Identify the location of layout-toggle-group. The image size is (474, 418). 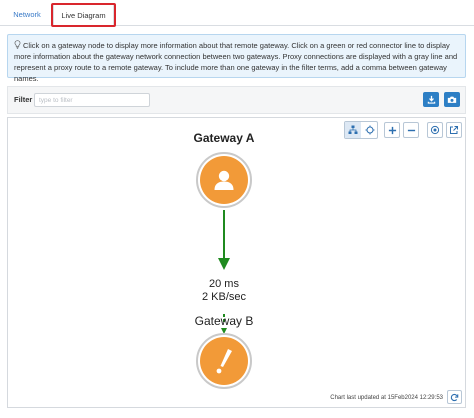
(361, 130).